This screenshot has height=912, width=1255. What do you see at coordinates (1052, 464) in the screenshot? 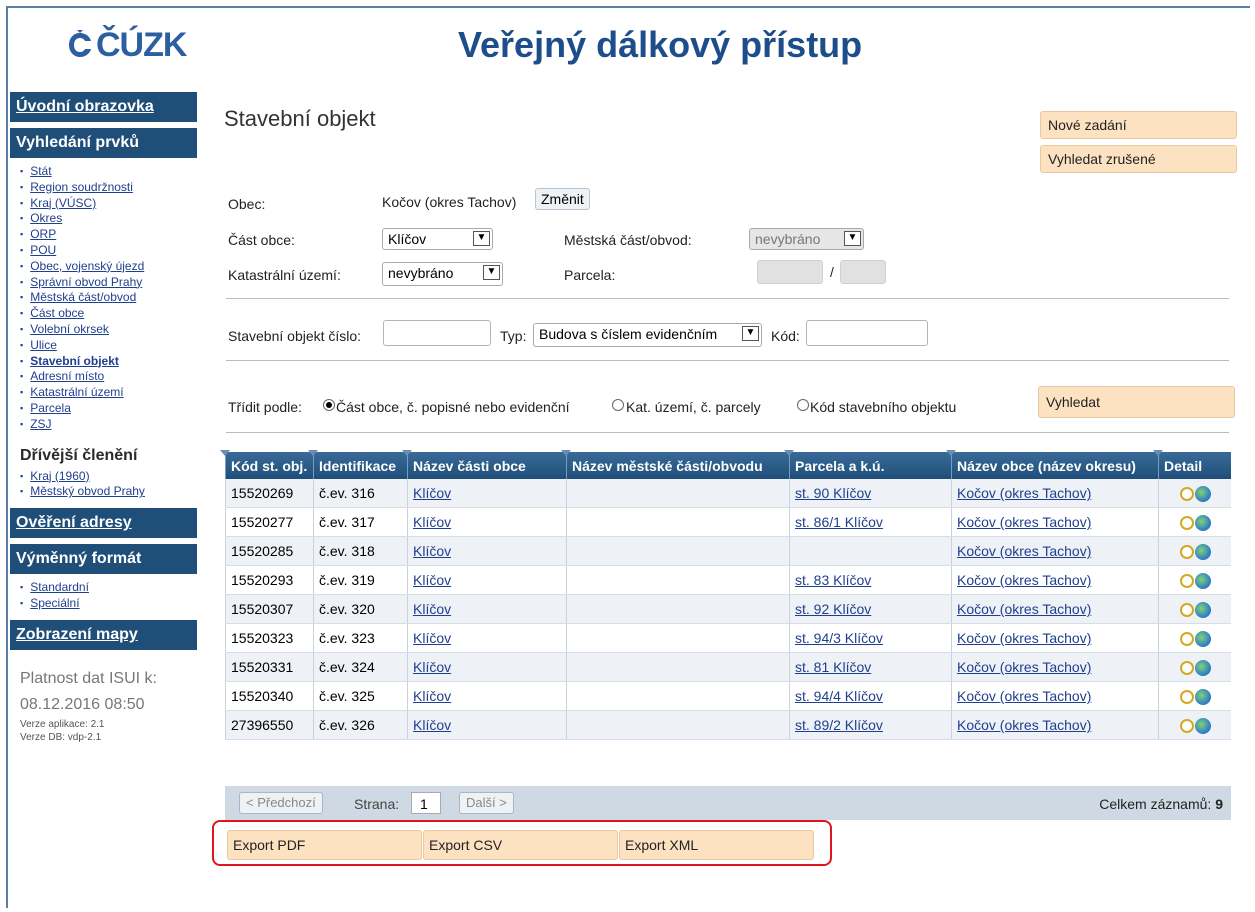
I see `column-header-nazev-obce: Název obce (název okresu)` at bounding box center [1052, 464].